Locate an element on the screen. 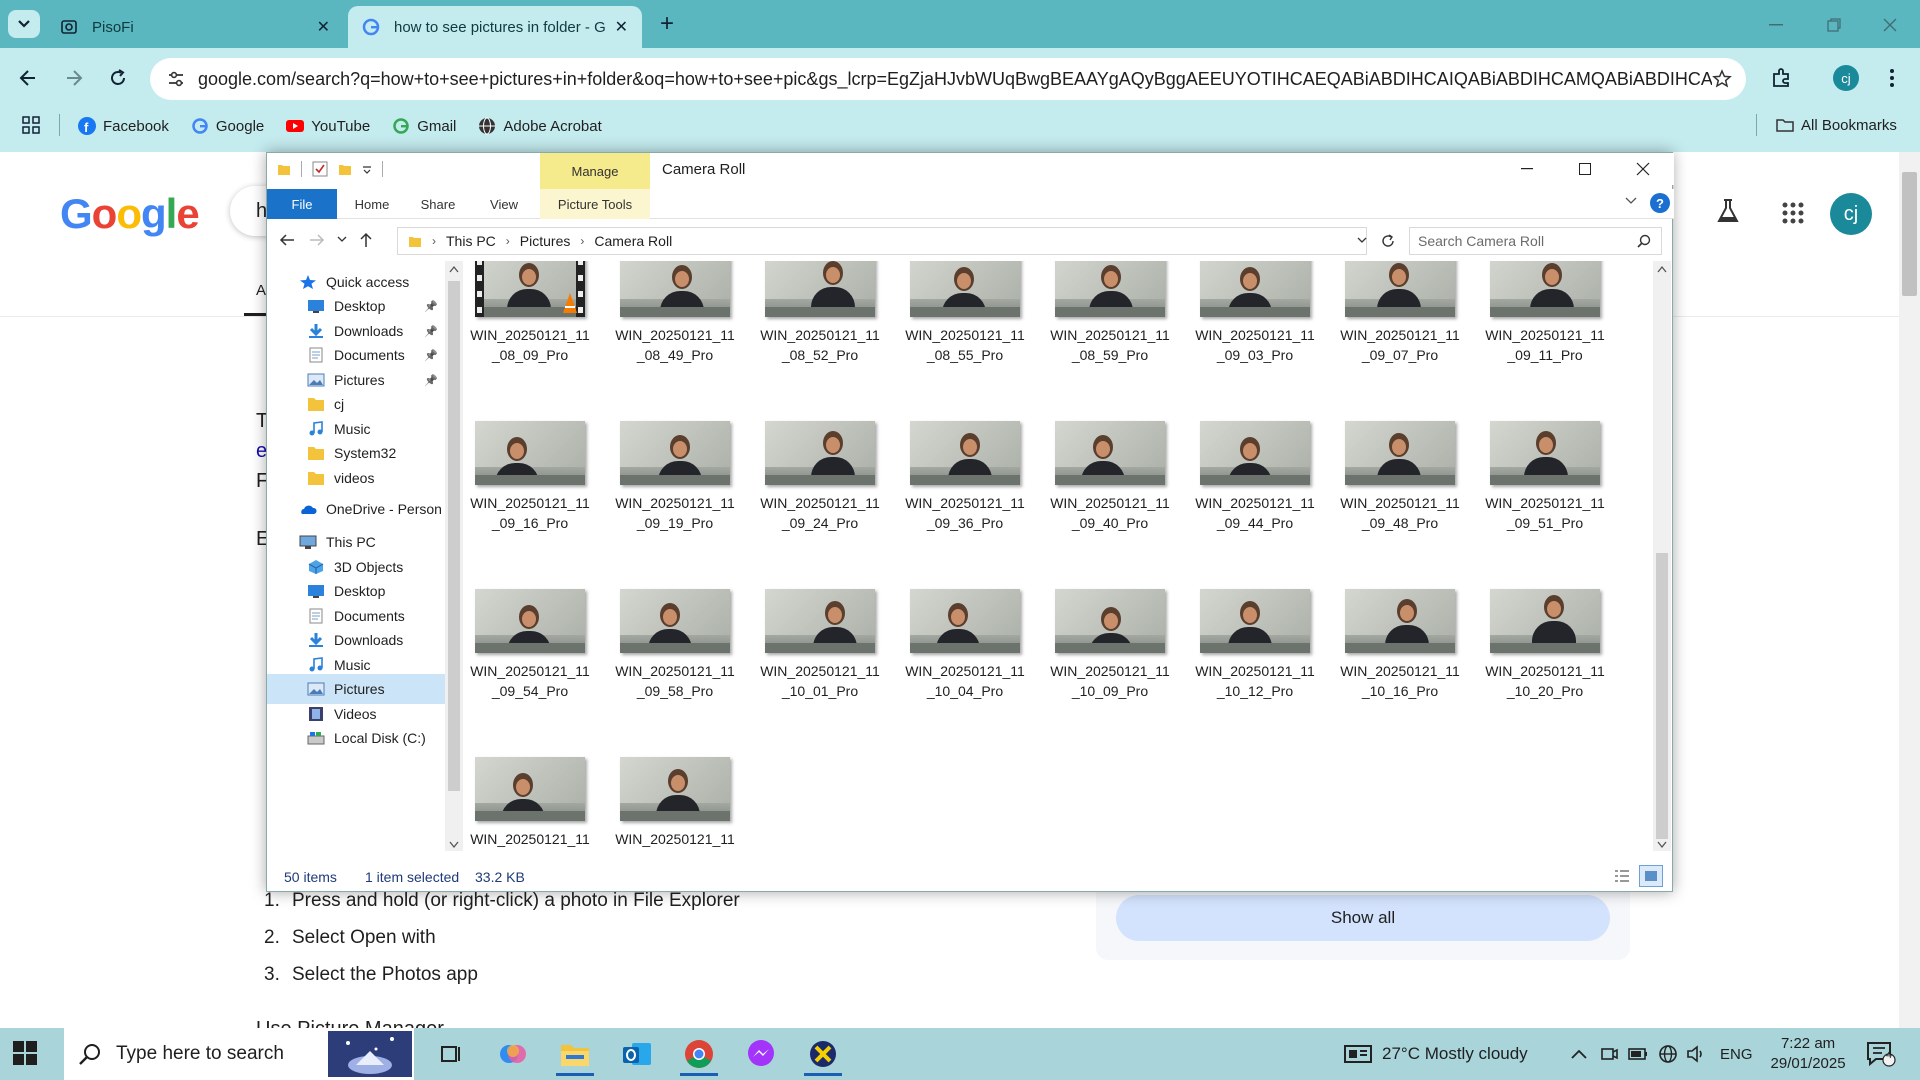 The image size is (1920, 1080). bookmark-star-icon is located at coordinates (1722, 79).